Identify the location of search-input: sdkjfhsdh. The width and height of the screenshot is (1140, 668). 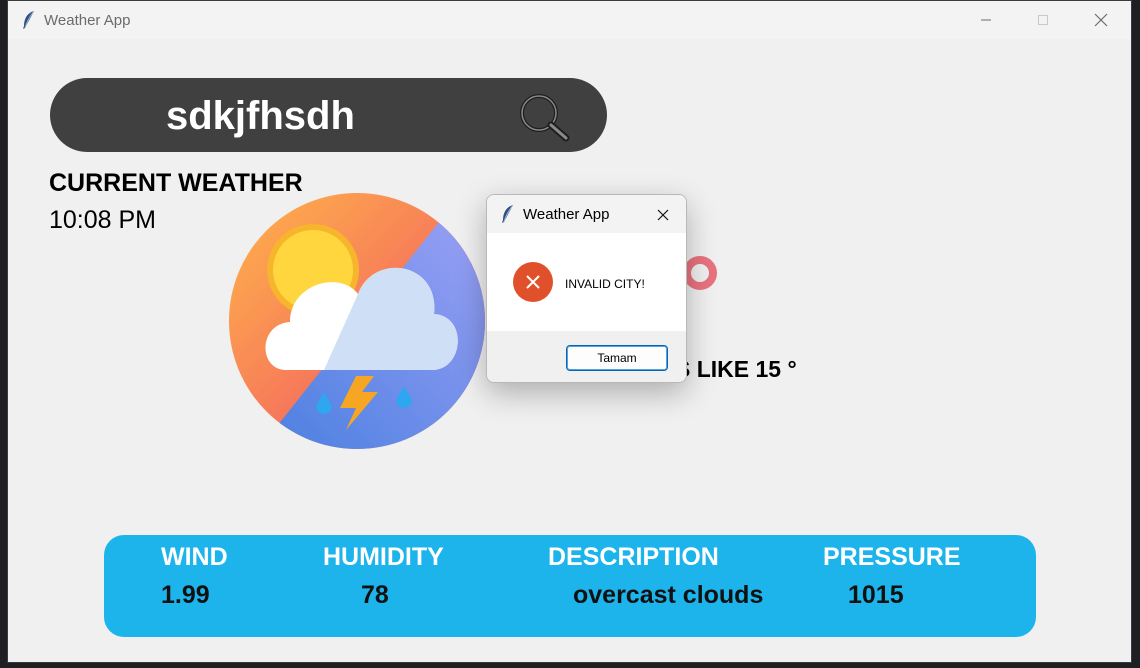
(260, 116).